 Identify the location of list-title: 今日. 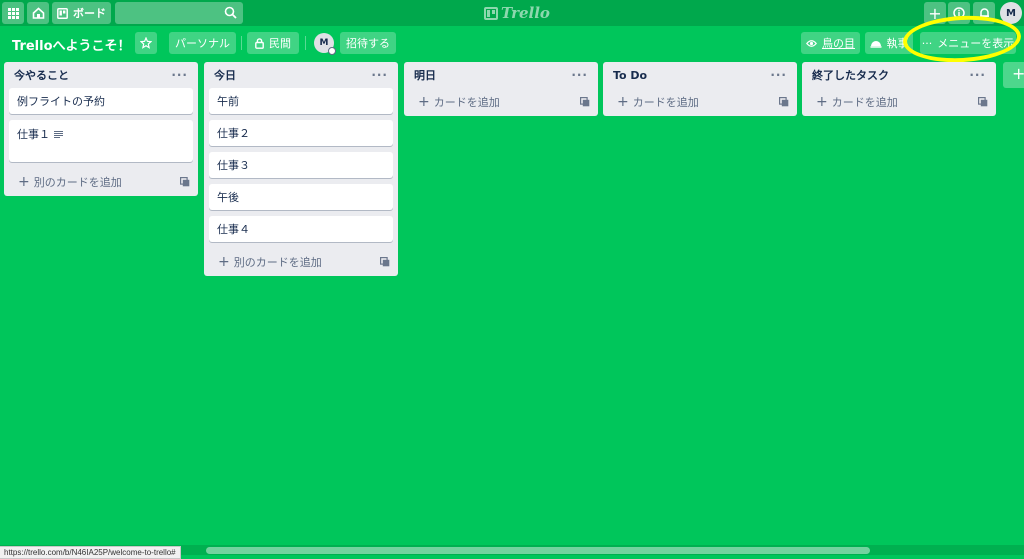
(225, 75).